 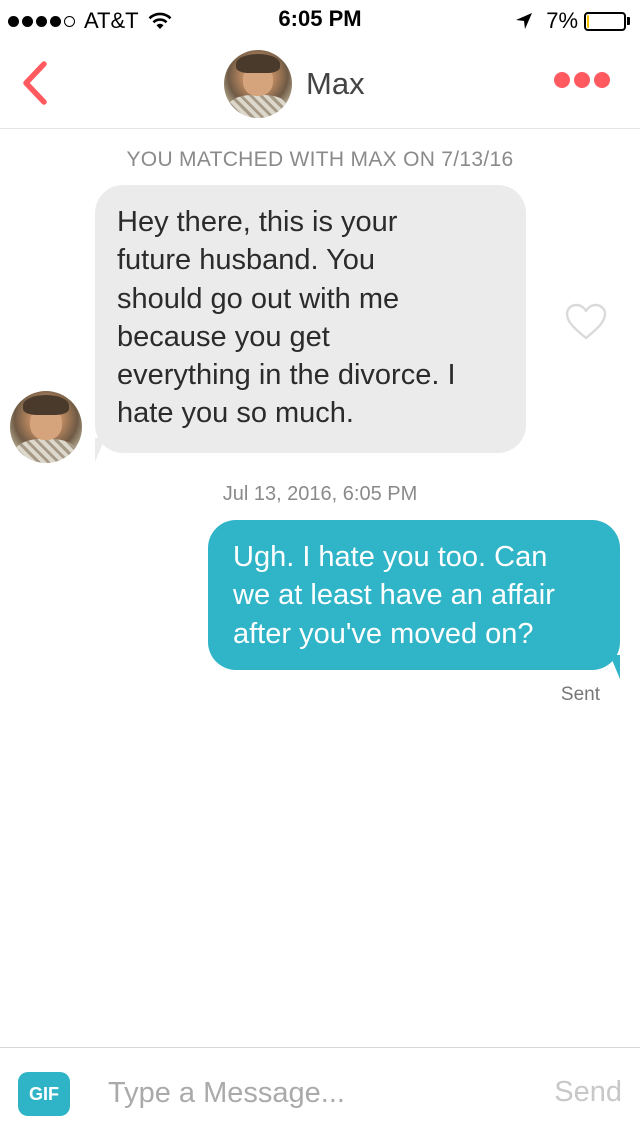 I want to click on status-right: 7%, so click(x=572, y=21).